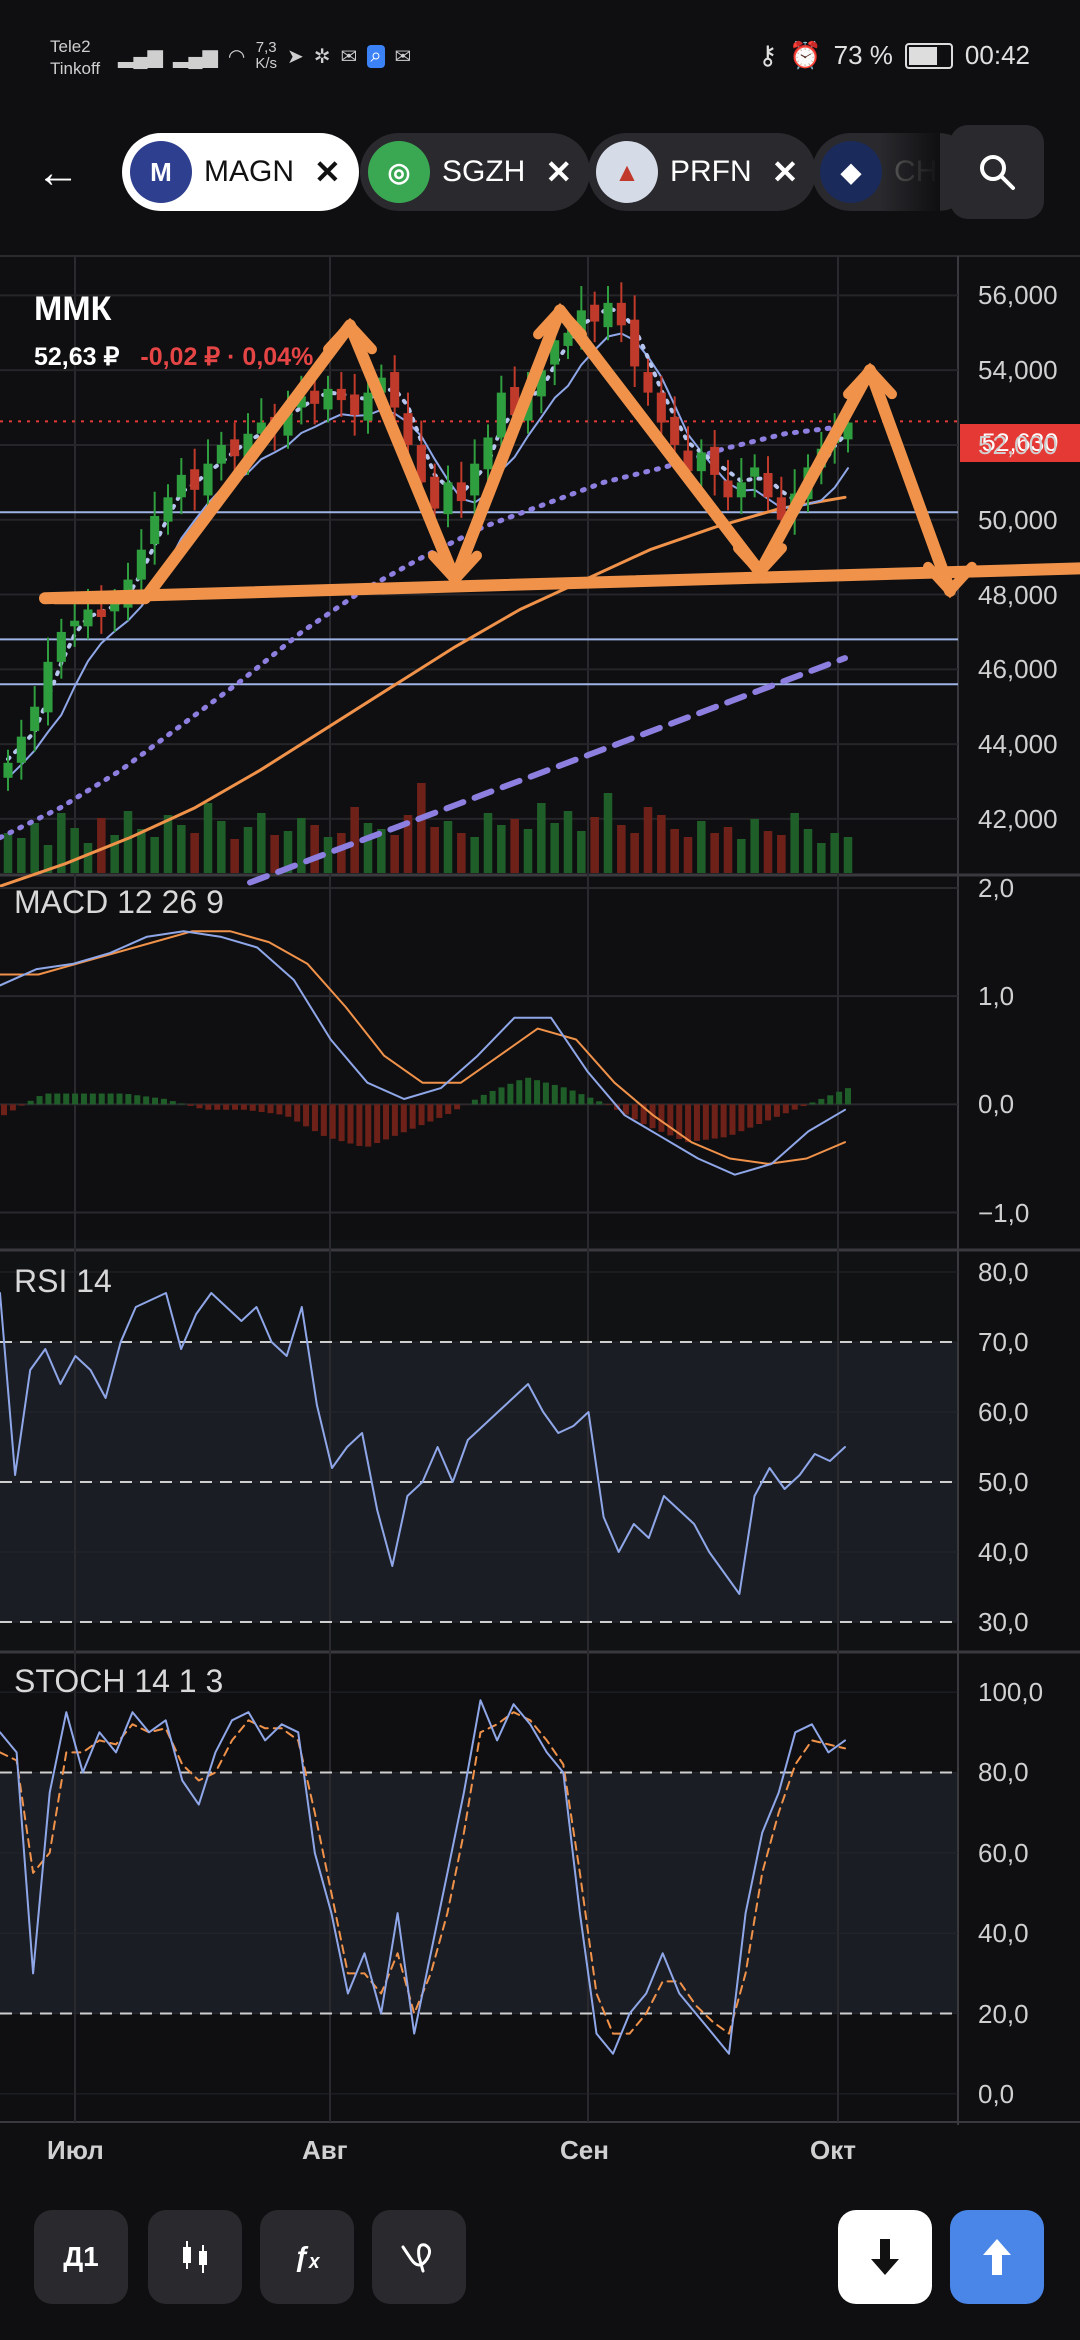  What do you see at coordinates (1018, 370) in the screenshot?
I see `price-y-tick: 54,000` at bounding box center [1018, 370].